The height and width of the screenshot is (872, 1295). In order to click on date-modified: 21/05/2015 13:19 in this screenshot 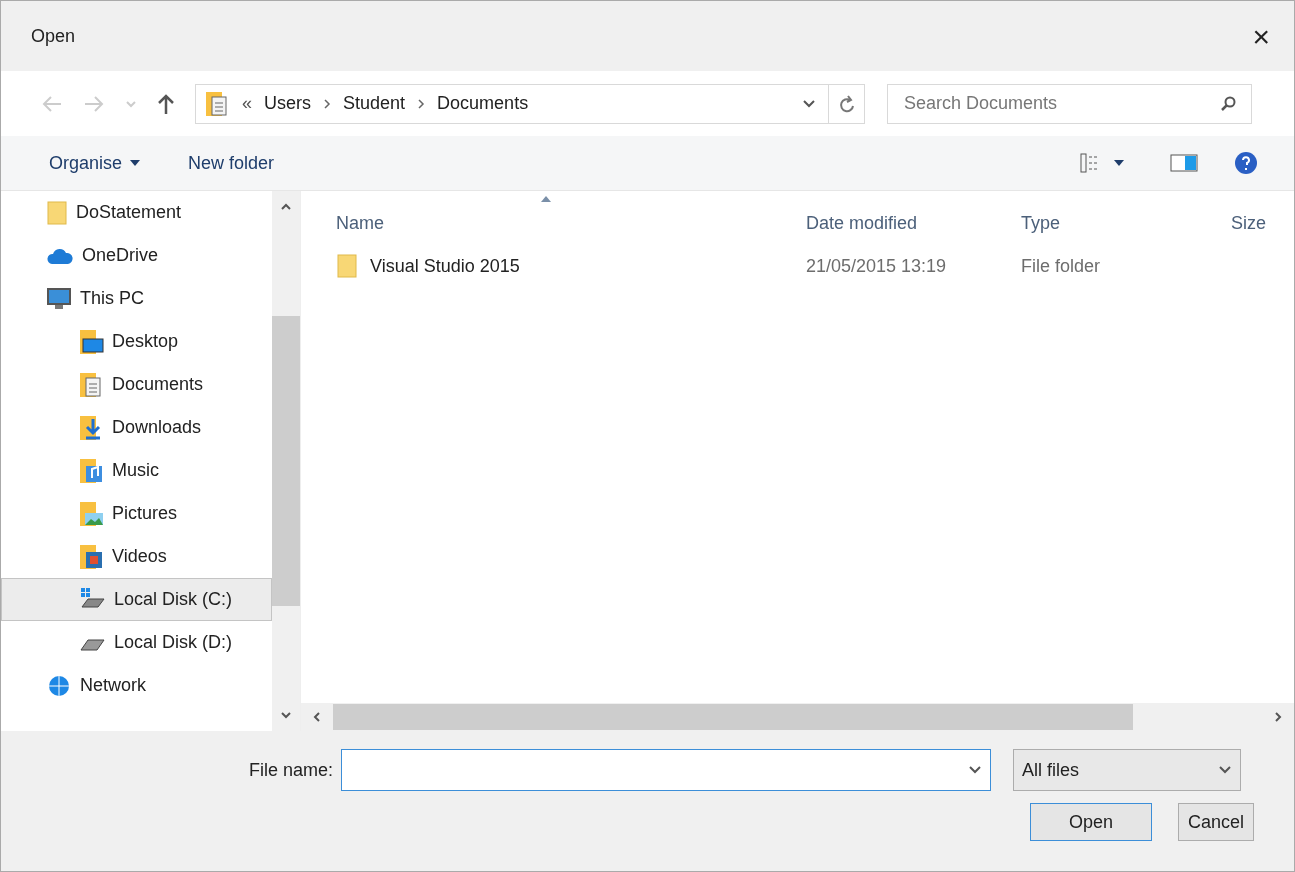, I will do `click(876, 265)`.